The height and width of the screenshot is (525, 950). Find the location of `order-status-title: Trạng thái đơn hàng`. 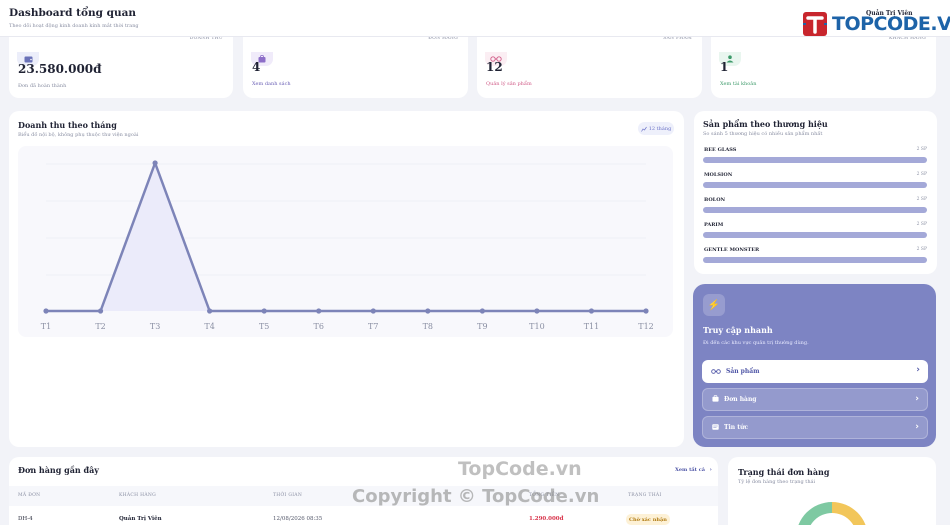

order-status-title: Trạng thái đơn hàng is located at coordinates (784, 472).